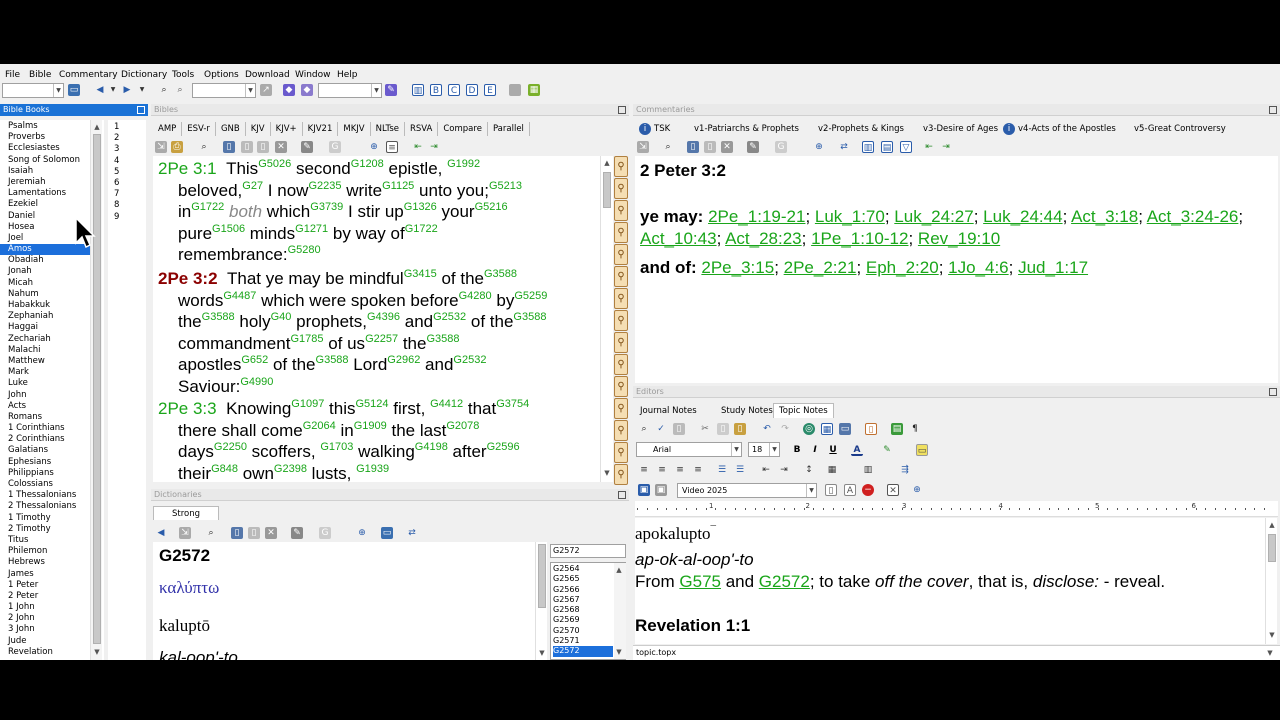 This screenshot has width=1280, height=720. I want to click on strong-number: G848, so click(224, 469).